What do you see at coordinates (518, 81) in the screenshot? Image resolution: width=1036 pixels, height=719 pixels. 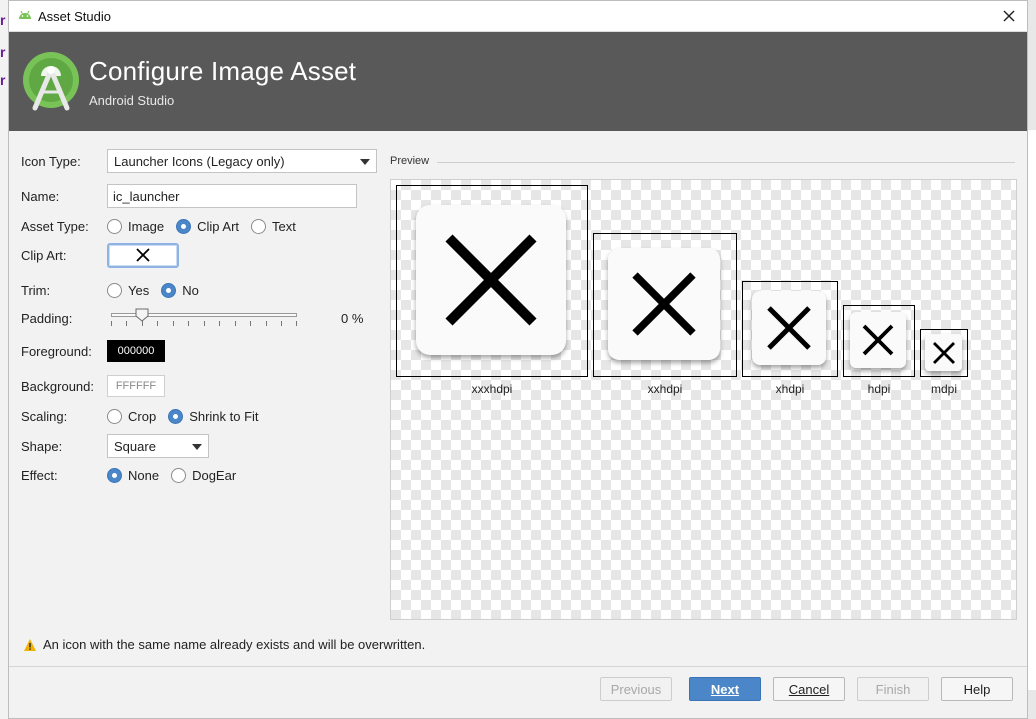 I see `dialog-header: Configure Image Asset Android Studio` at bounding box center [518, 81].